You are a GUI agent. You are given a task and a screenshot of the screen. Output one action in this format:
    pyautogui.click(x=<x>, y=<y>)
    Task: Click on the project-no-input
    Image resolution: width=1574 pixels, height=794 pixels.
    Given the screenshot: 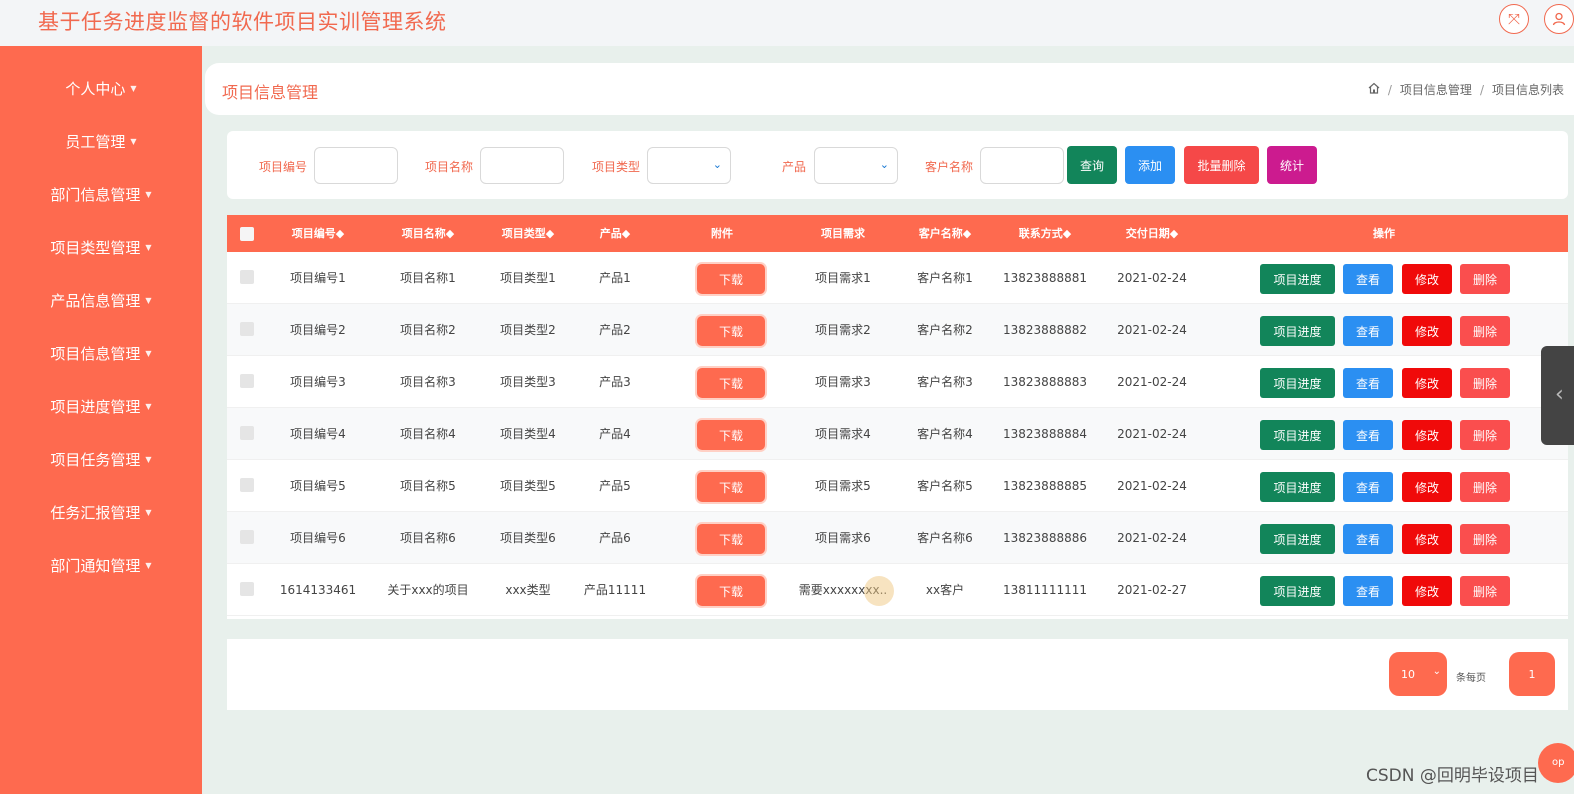 What is the action you would take?
    pyautogui.click(x=356, y=165)
    